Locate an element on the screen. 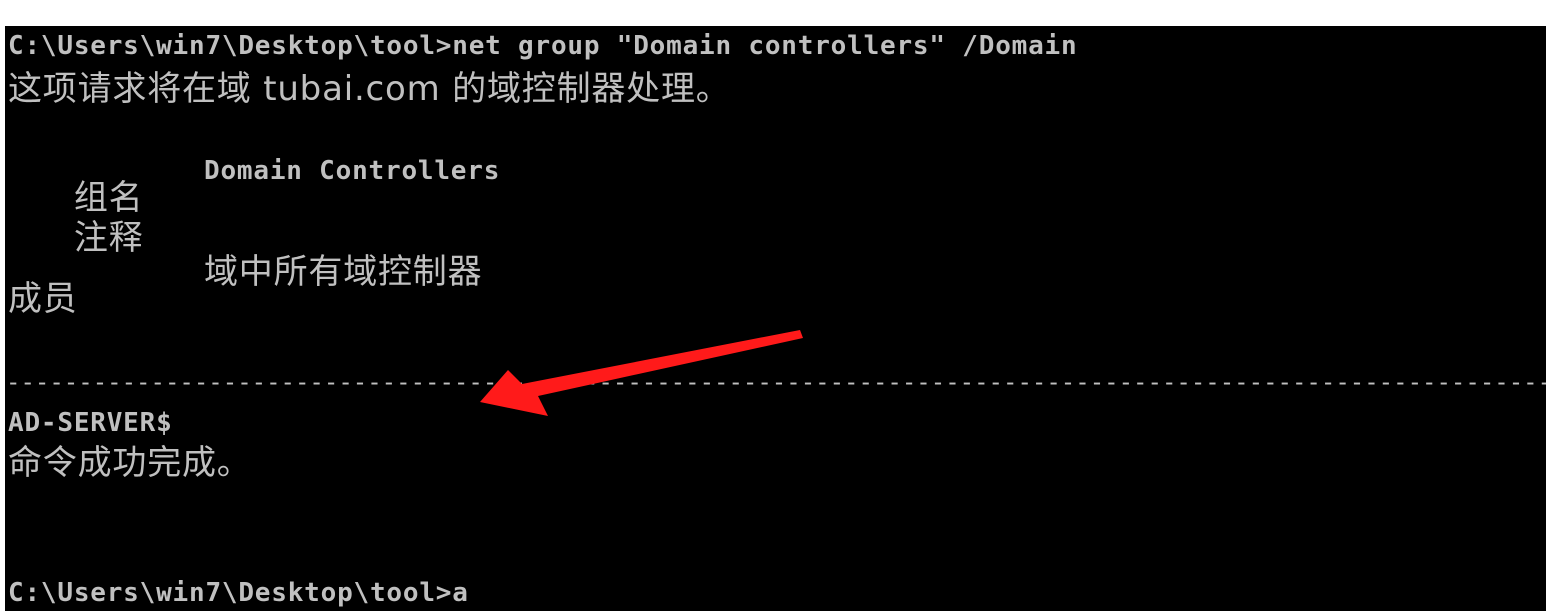 This screenshot has height=611, width=1546. arrow-icon is located at coordinates (641, 373).